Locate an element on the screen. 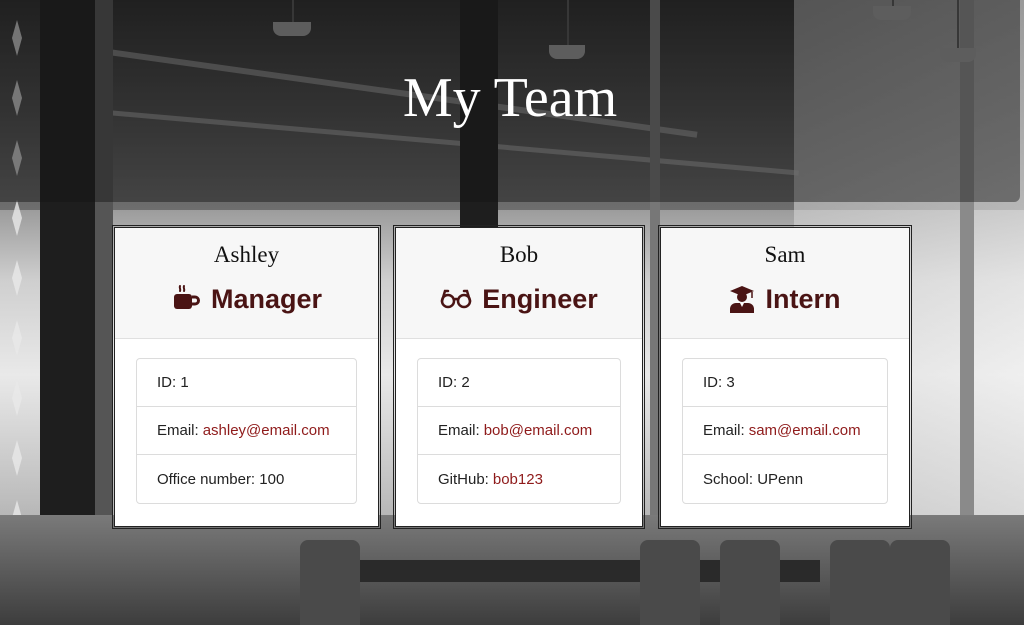 The image size is (1024, 625). email-row: Email: bob@email.com is located at coordinates (519, 431).